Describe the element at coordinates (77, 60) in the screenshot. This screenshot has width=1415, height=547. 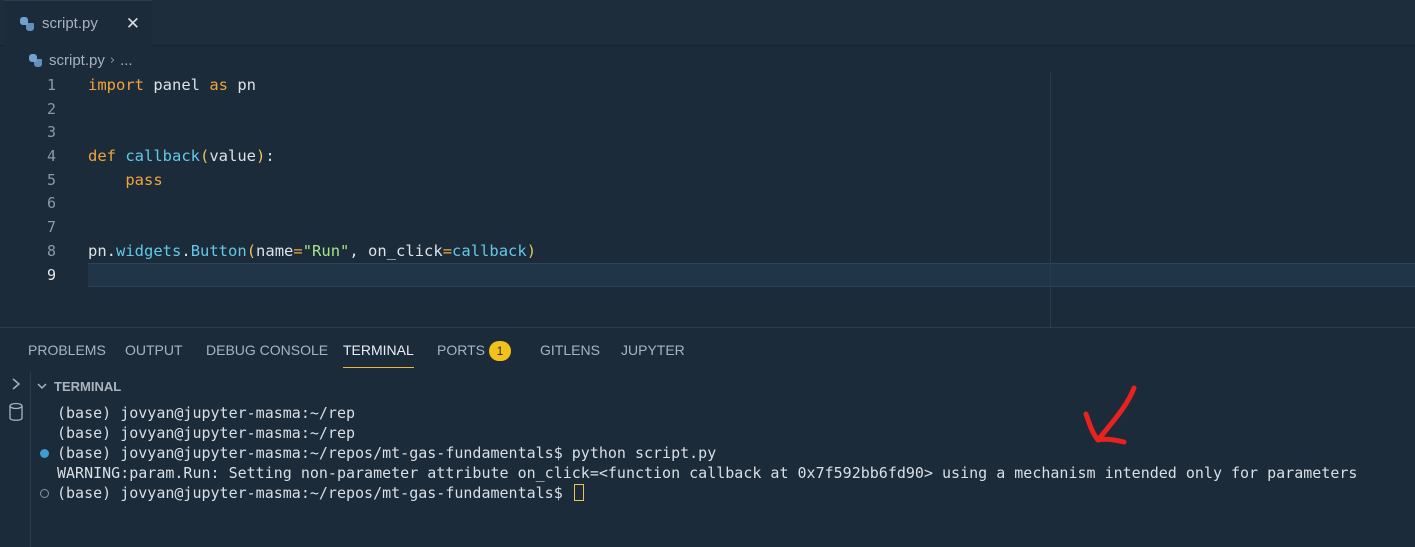
I see `breadcrumb-file: script.py` at that location.